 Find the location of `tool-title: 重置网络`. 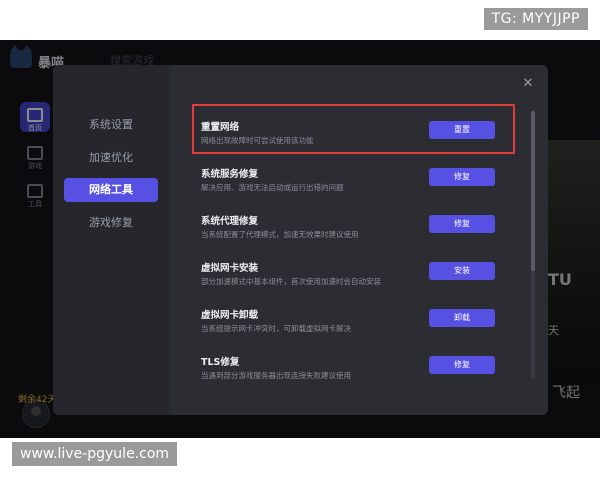

tool-title: 重置网络 is located at coordinates (220, 127).